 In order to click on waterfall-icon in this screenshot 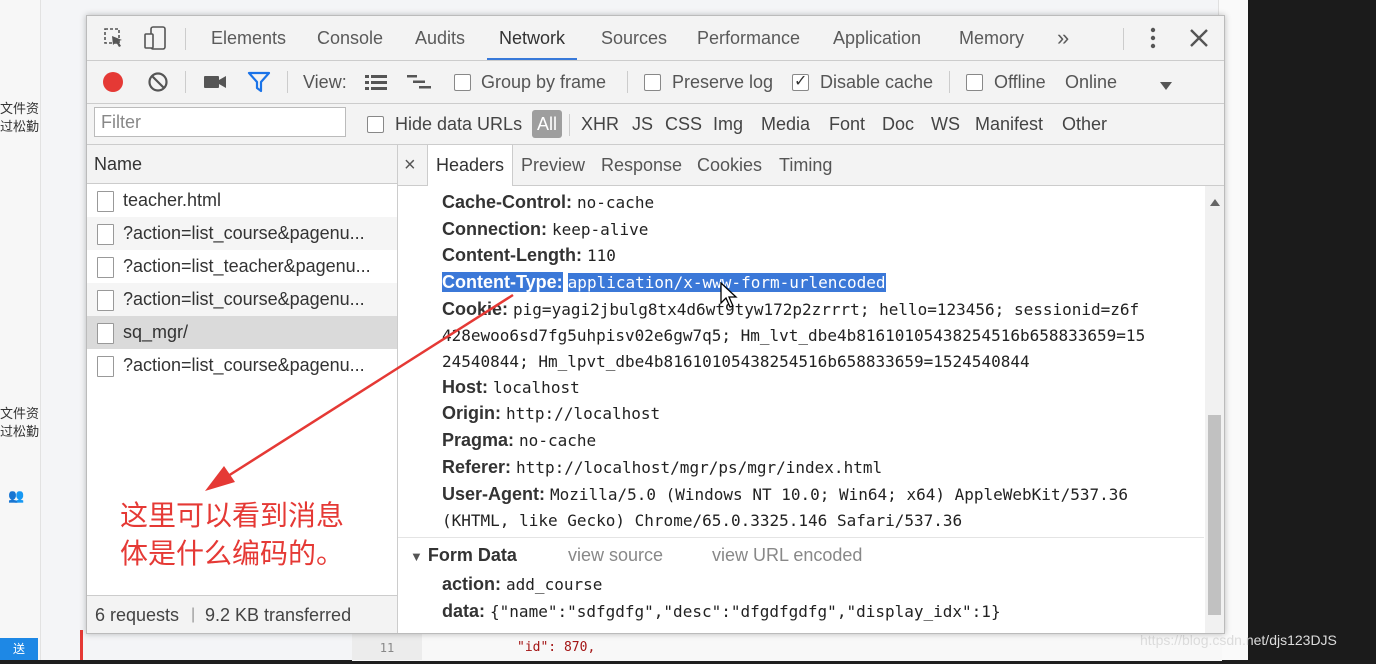, I will do `click(420, 84)`.